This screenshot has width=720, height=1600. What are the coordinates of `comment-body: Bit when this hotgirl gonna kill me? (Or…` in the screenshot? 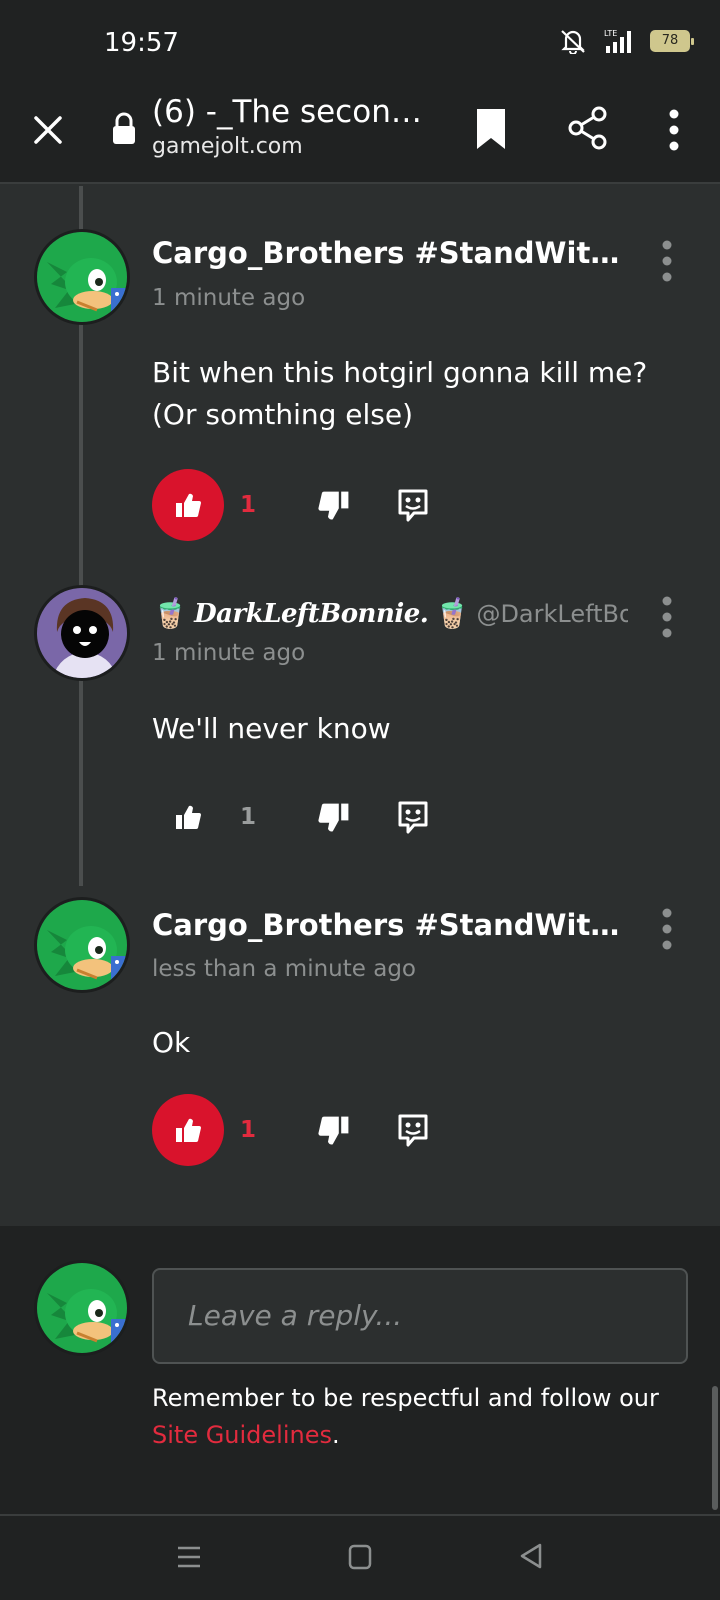 It's located at (400, 393).